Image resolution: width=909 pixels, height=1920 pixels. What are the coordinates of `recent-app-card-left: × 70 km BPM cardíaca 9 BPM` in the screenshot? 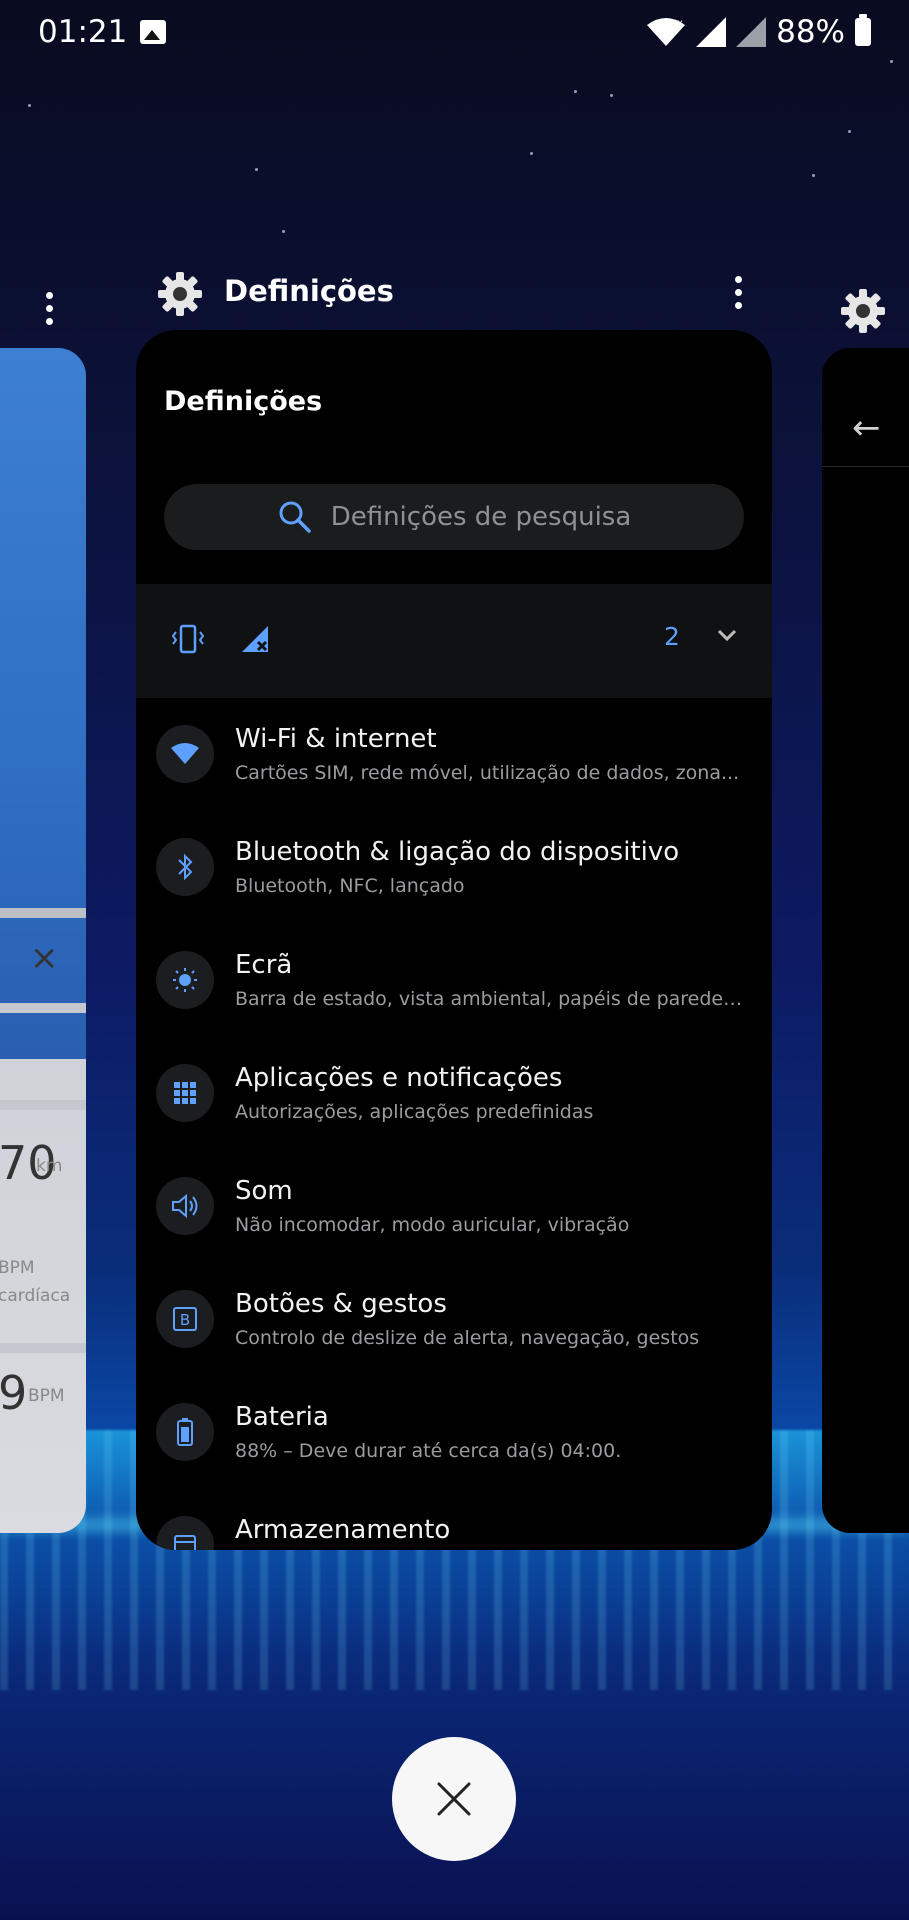 It's located at (43, 940).